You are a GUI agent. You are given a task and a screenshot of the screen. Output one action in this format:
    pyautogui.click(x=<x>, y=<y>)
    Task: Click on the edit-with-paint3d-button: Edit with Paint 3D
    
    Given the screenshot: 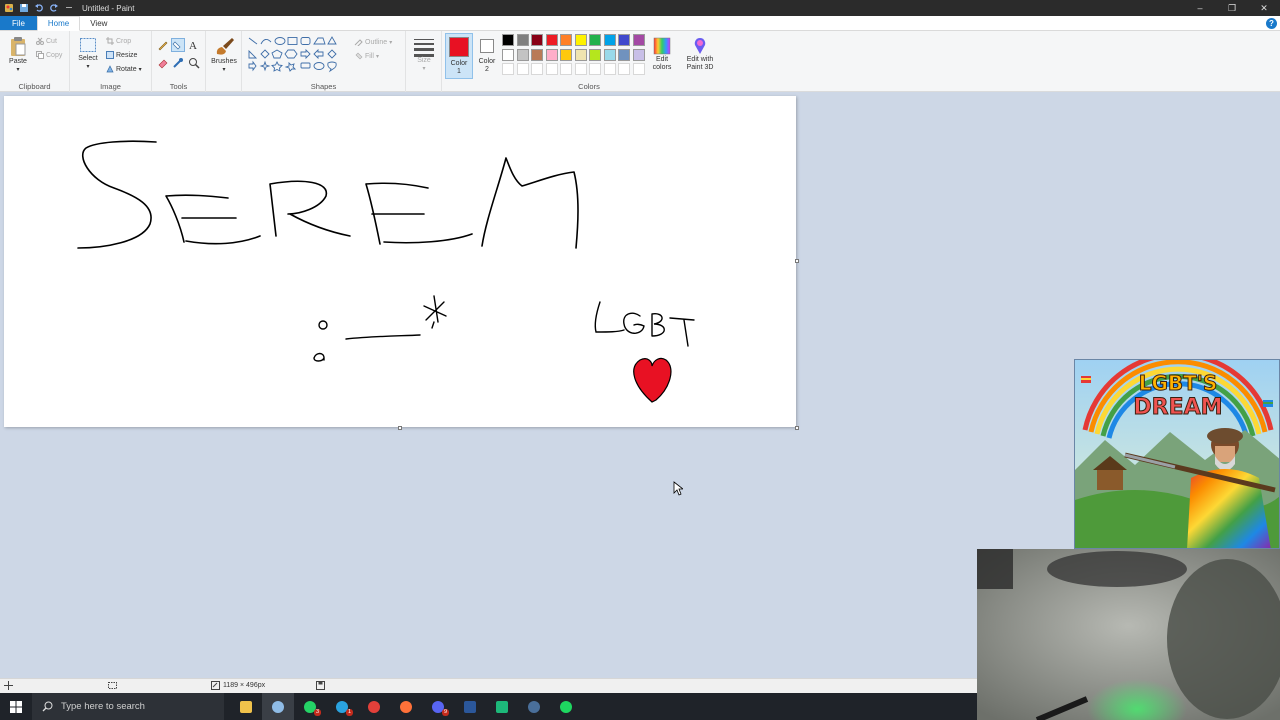 What is the action you would take?
    pyautogui.click(x=700, y=54)
    